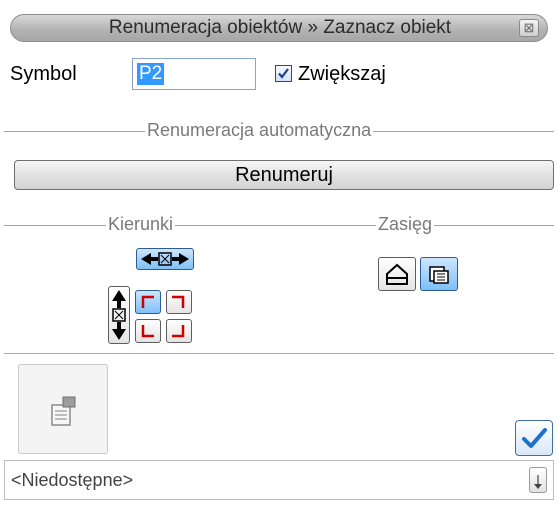  I want to click on increase-label: Zwiększaj, so click(342, 74).